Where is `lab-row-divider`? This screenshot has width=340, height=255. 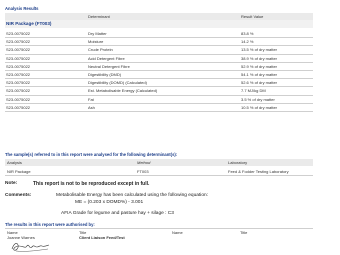 lab-row-divider is located at coordinates (159, 175).